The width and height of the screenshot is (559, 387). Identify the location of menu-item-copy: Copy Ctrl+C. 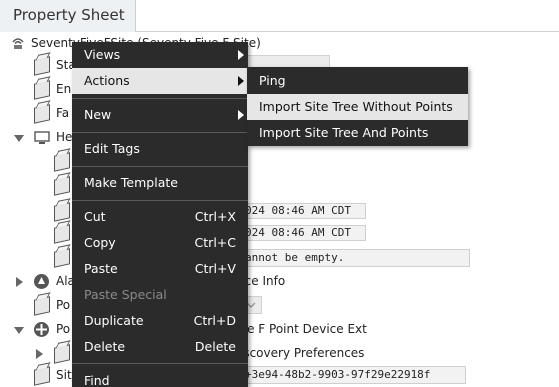
(160, 243).